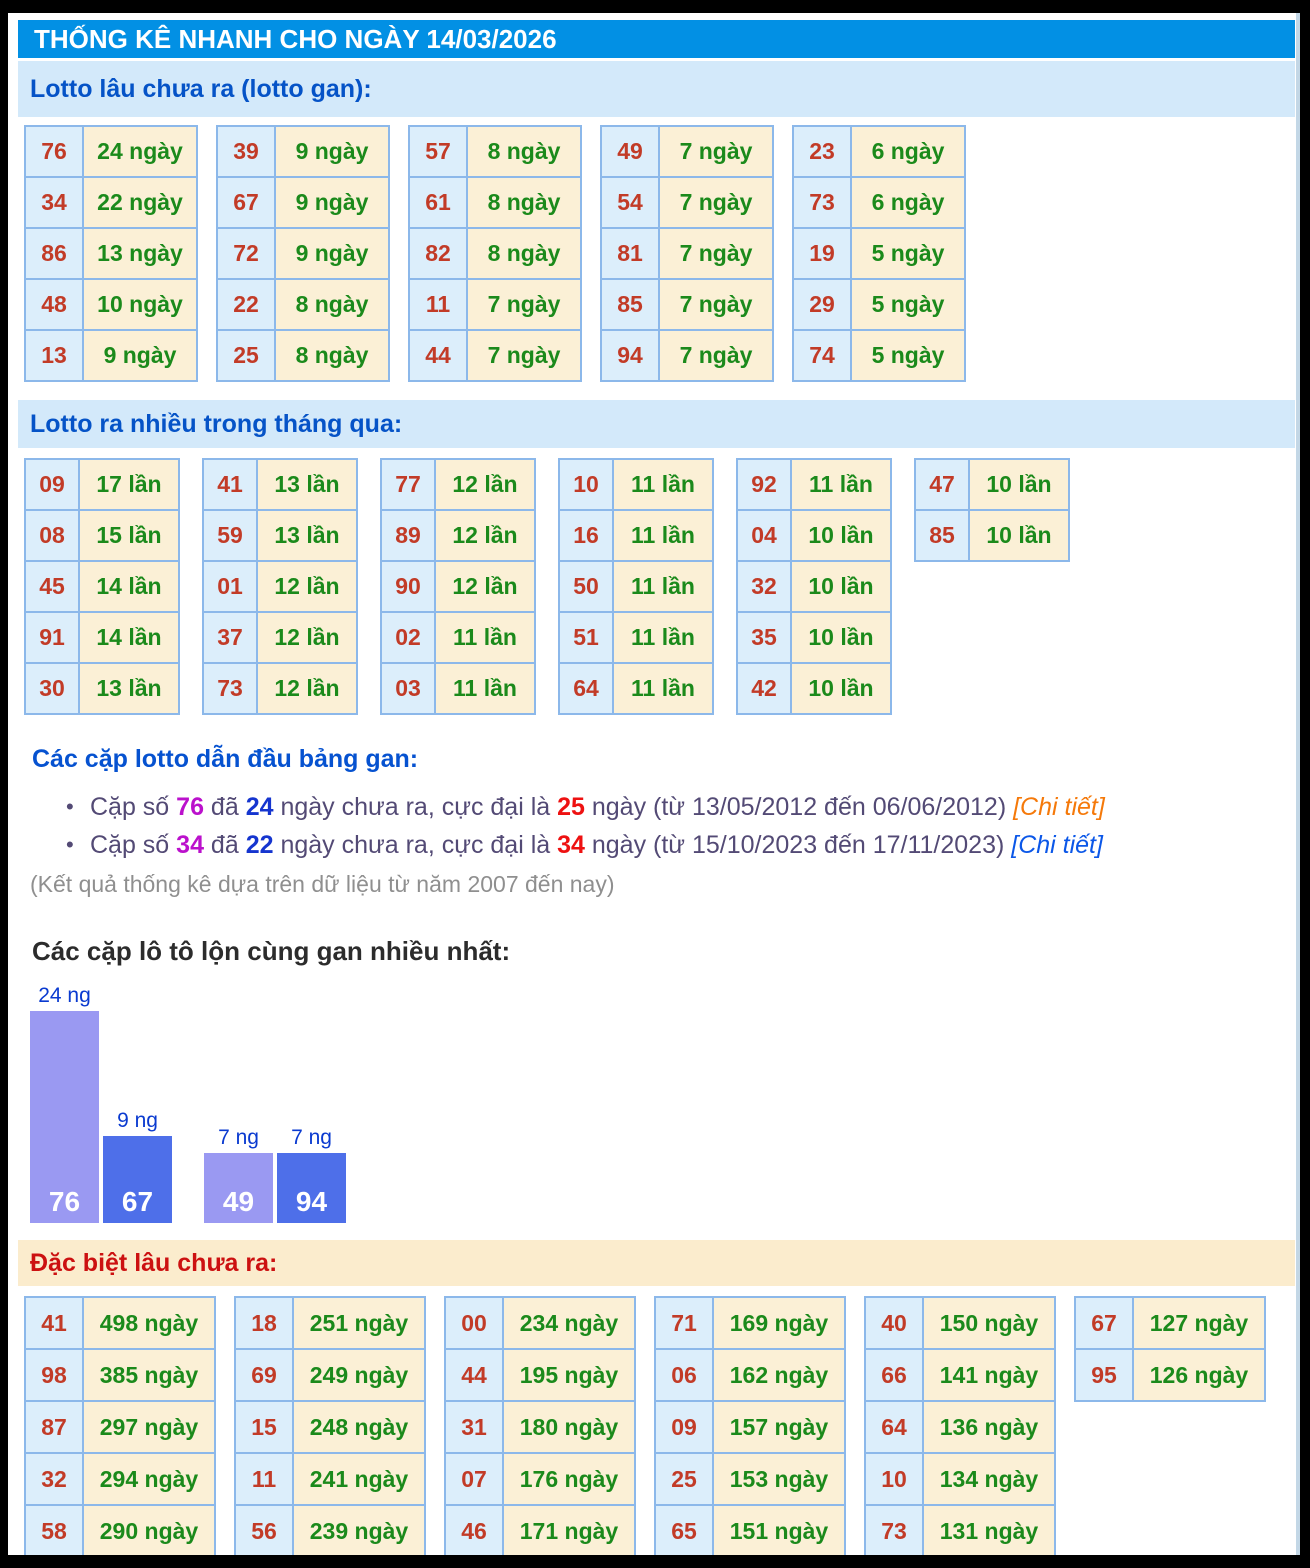  What do you see at coordinates (129, 535) in the screenshot?
I see `lotto-stat-value: 15 lần` at bounding box center [129, 535].